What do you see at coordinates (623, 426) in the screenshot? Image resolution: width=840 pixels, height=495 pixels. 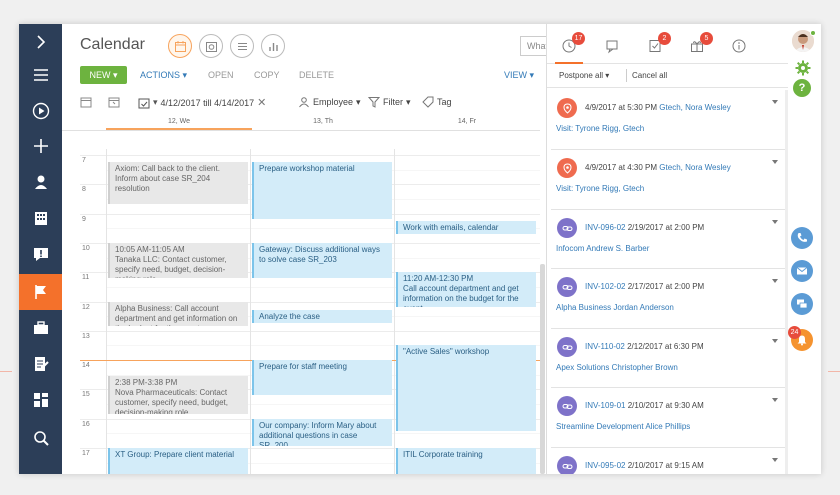 I see `reminder-subject: Streamline Development Alice Phillips` at bounding box center [623, 426].